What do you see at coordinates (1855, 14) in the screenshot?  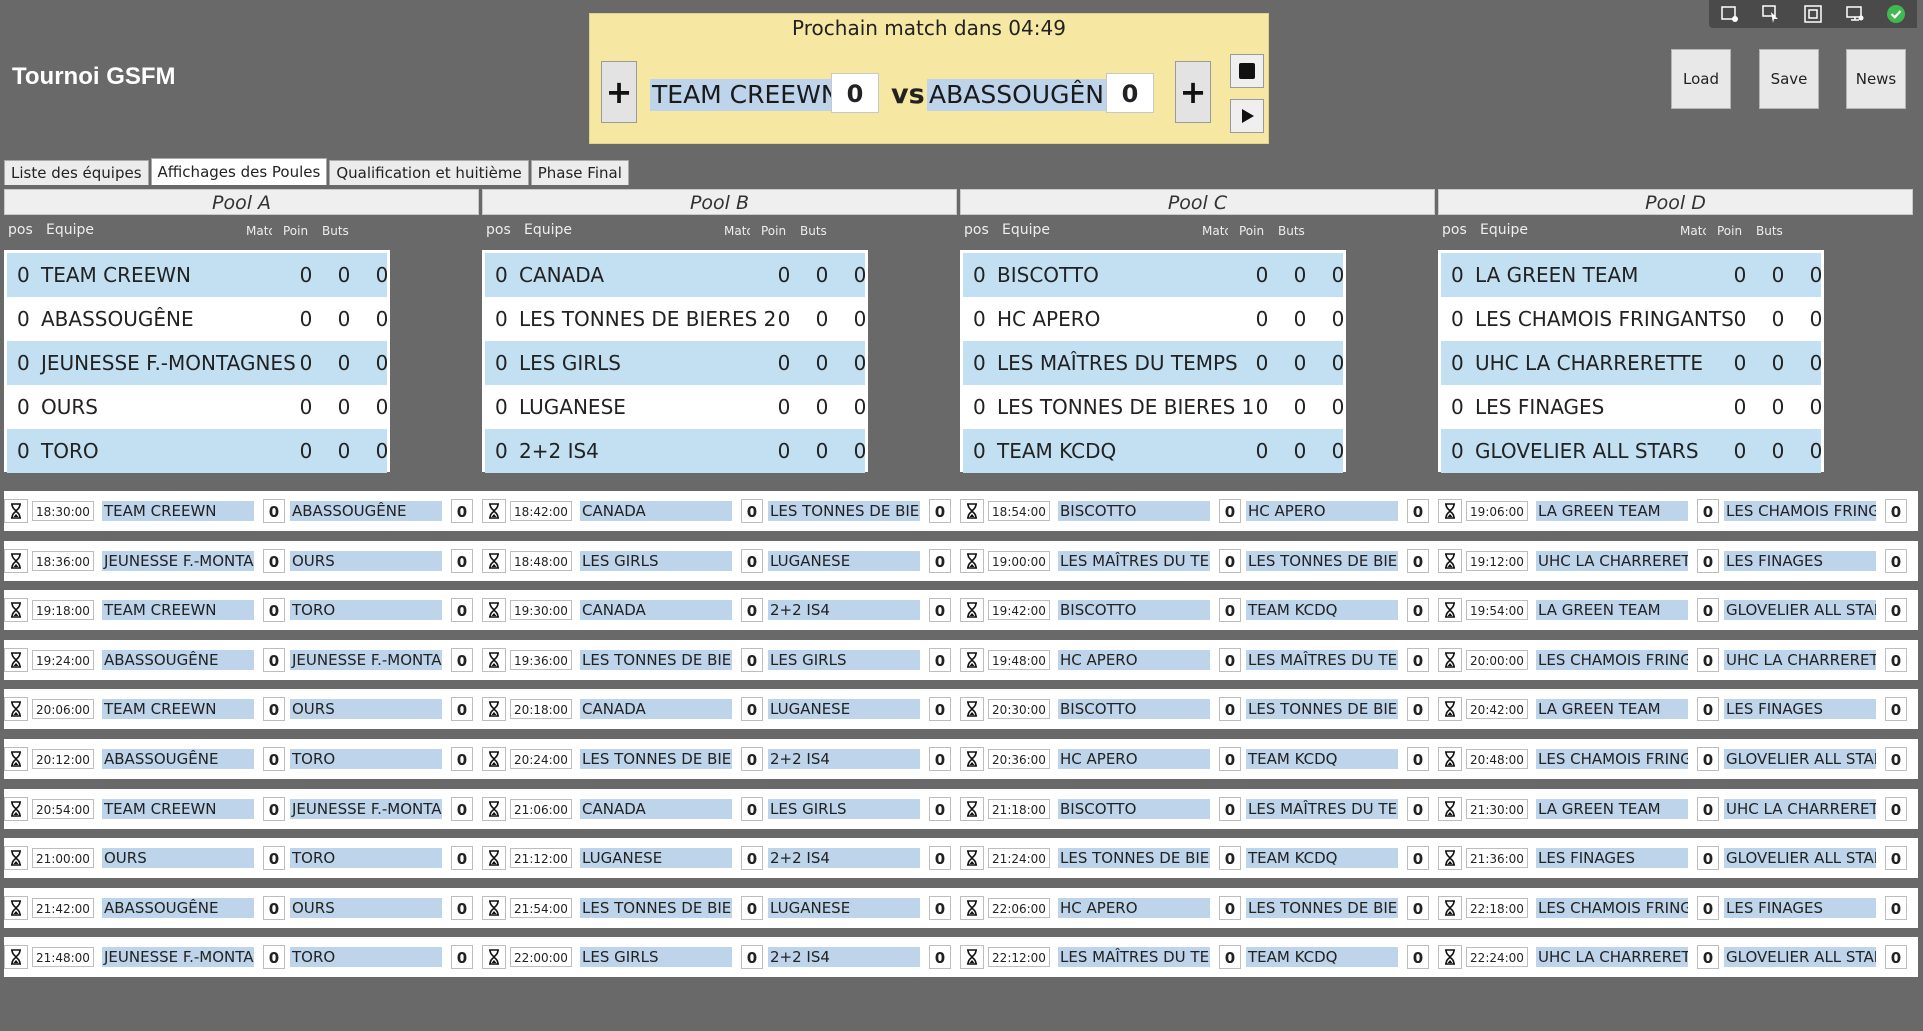 I see `display-settings-icon` at bounding box center [1855, 14].